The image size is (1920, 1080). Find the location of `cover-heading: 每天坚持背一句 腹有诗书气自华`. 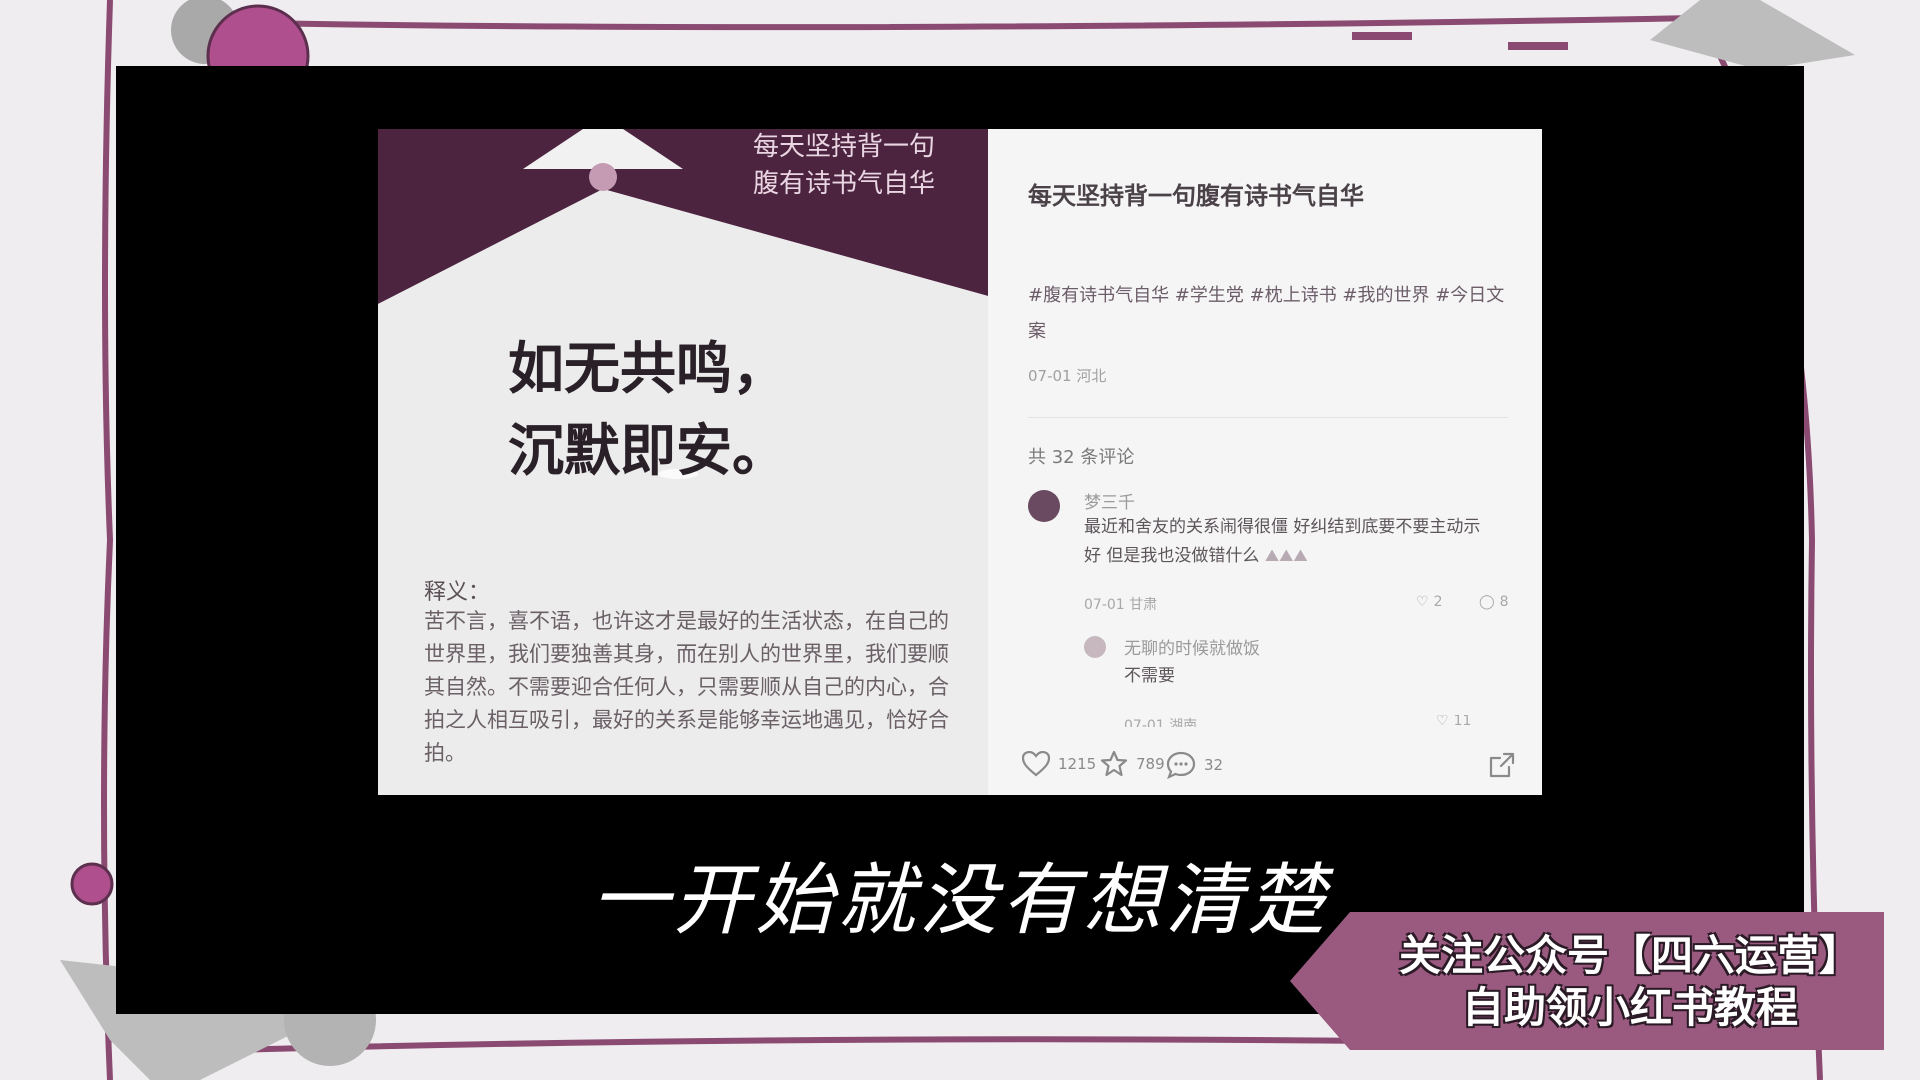

cover-heading: 每天坚持背一句 腹有诗书气自华 is located at coordinates (868, 166).